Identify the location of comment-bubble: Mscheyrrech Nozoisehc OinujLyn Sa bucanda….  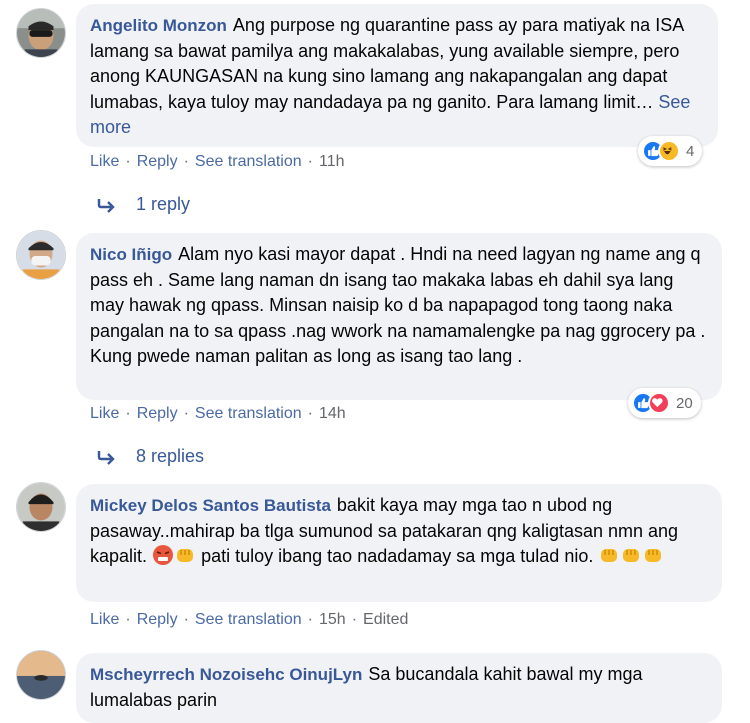
(399, 688).